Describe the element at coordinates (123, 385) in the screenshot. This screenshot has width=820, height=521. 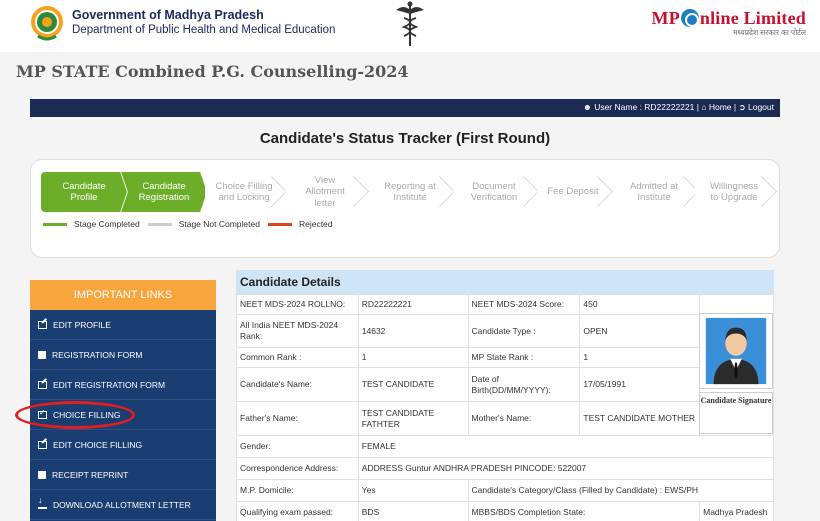
I see `sidebar-item-edit-registration-form: EDIT REGISTRATION FORM` at that location.